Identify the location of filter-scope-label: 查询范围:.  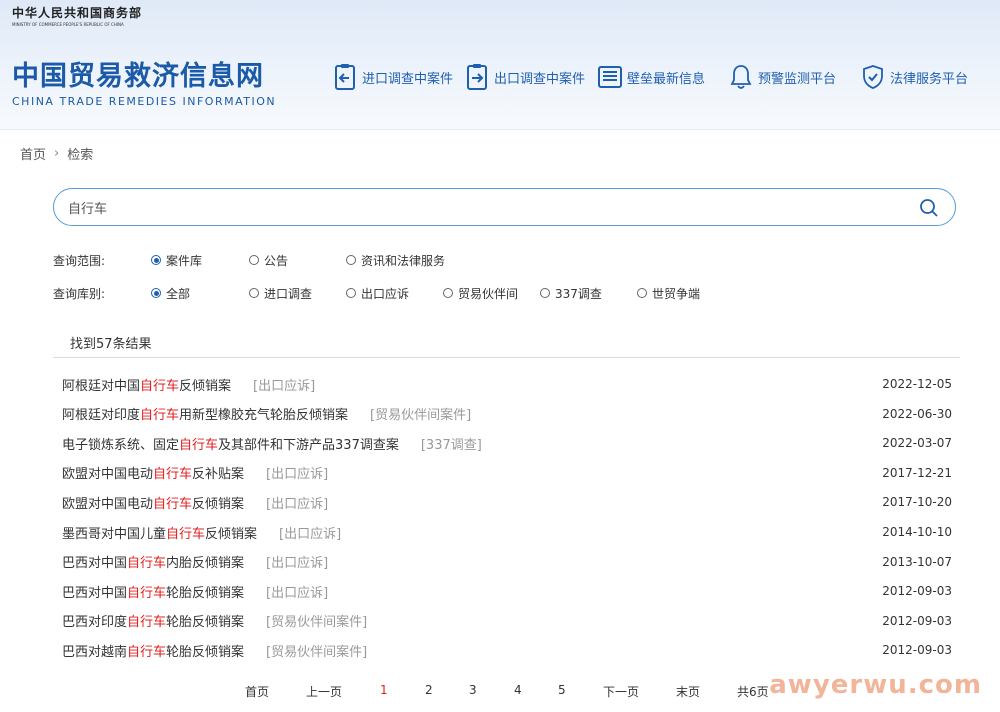
(79, 260).